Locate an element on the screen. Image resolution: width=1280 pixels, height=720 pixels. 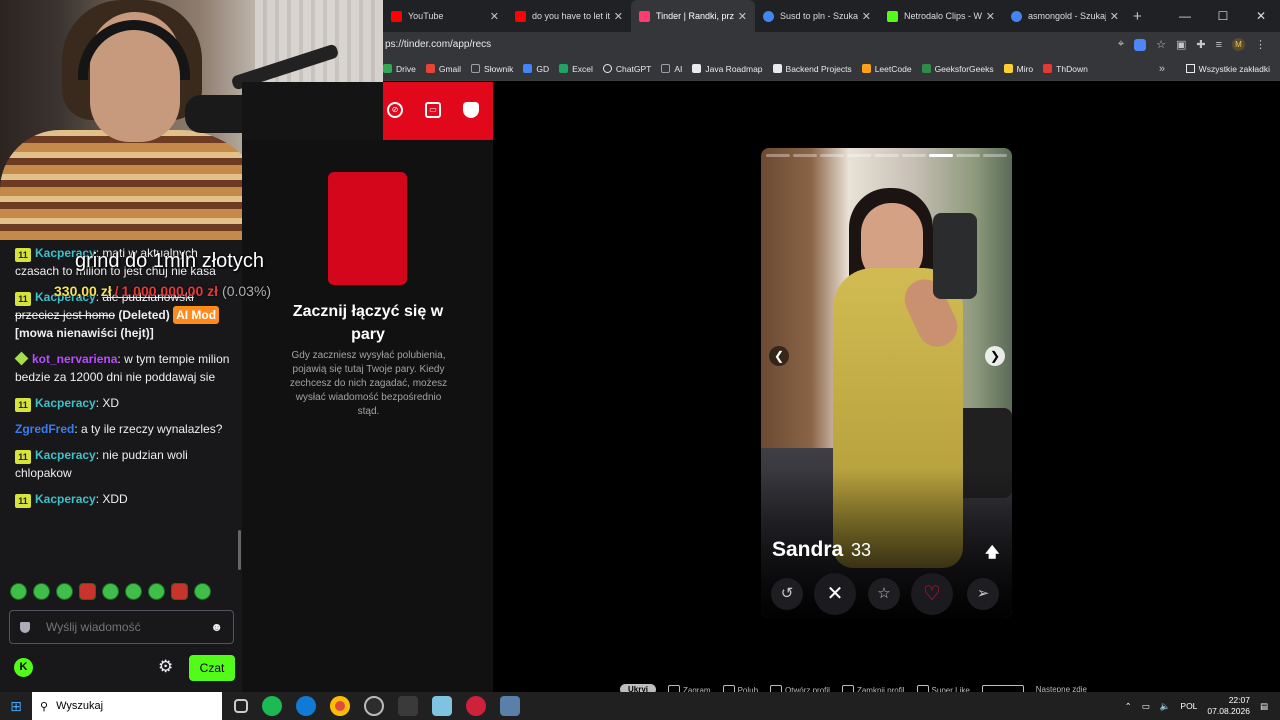
send-chat-button: Czat is located at coordinates (212, 668).